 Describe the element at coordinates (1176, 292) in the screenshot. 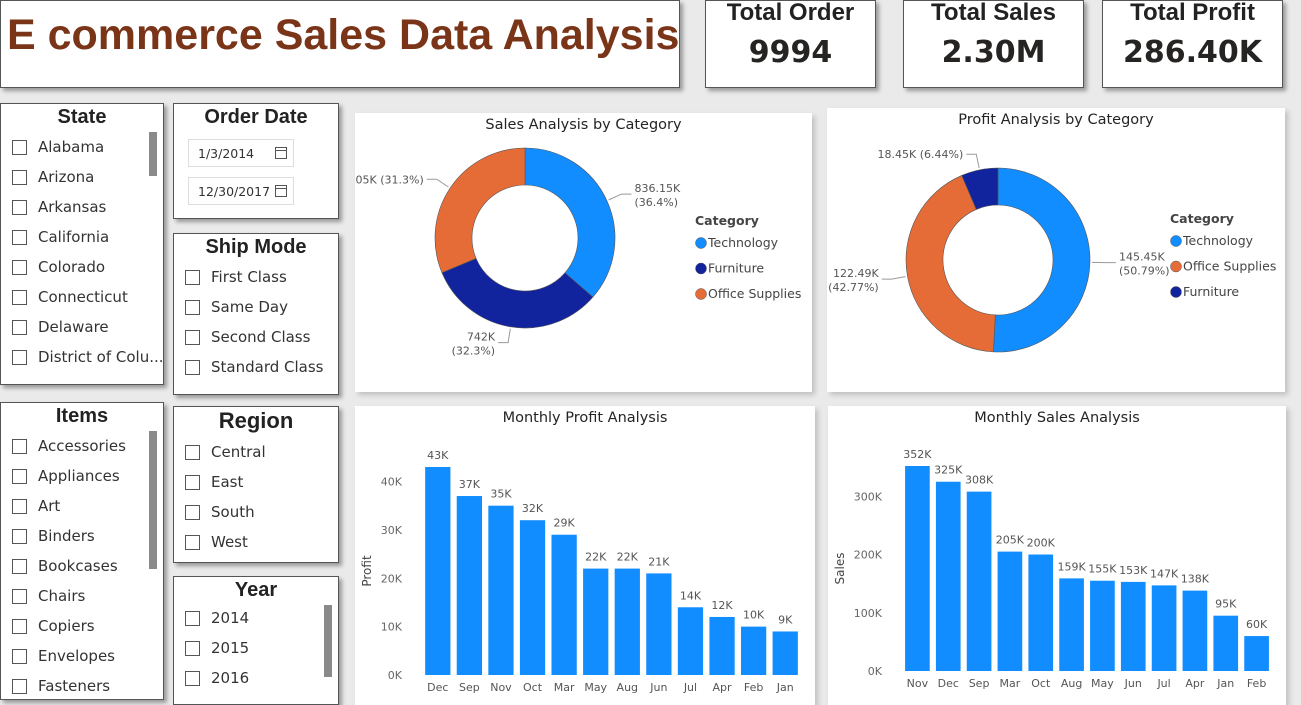

I see `legend-marker` at that location.